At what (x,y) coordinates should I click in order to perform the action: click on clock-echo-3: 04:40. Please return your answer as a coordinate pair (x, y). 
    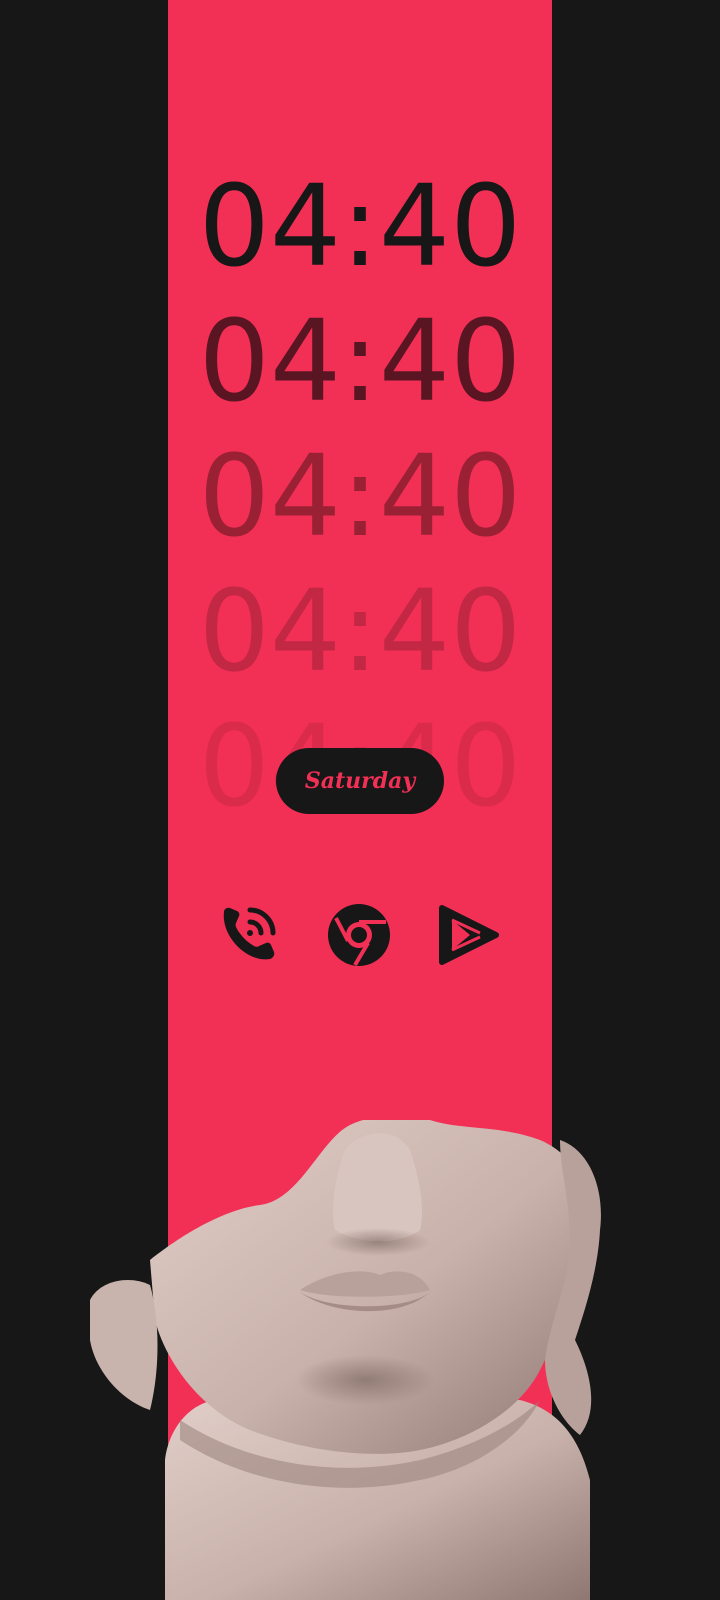
    Looking at the image, I should click on (360, 632).